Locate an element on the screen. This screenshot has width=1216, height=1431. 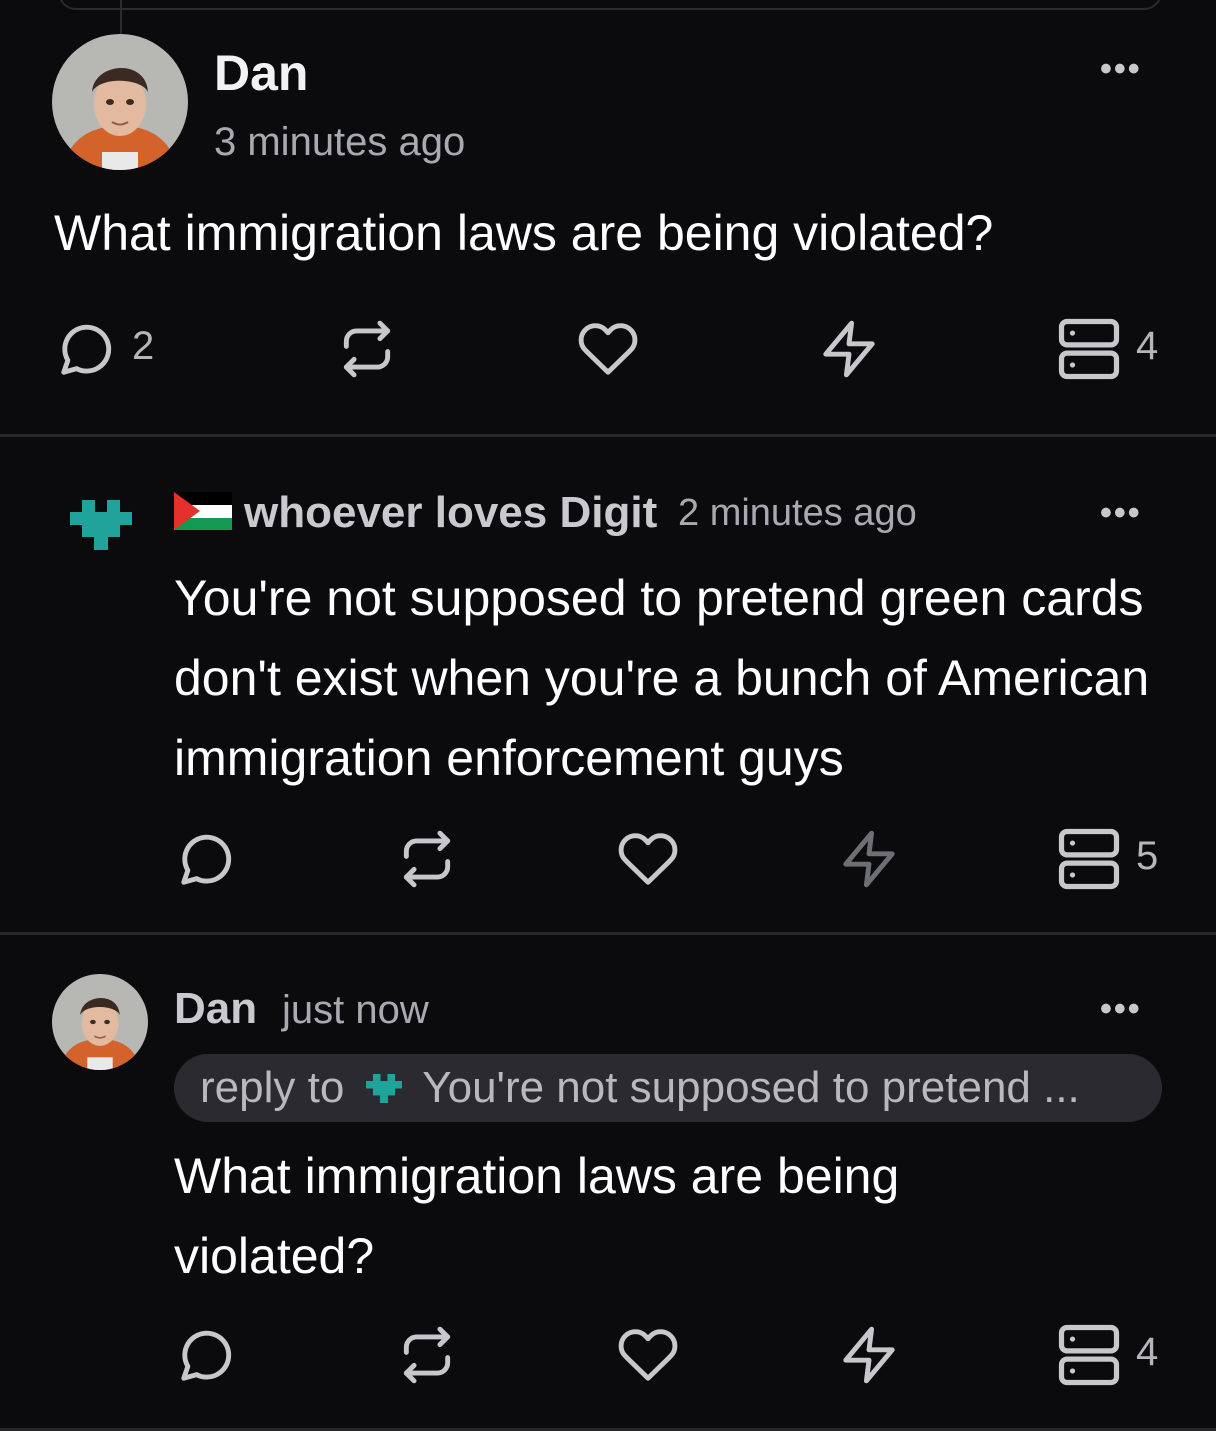
timestamp: 3 minutes ago is located at coordinates (340, 142).